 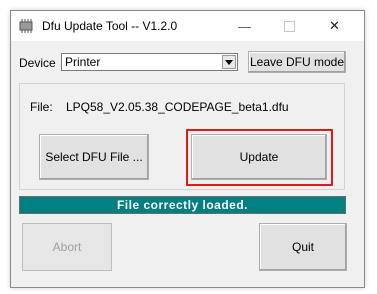 I want to click on file-label: File:, so click(x=41, y=107).